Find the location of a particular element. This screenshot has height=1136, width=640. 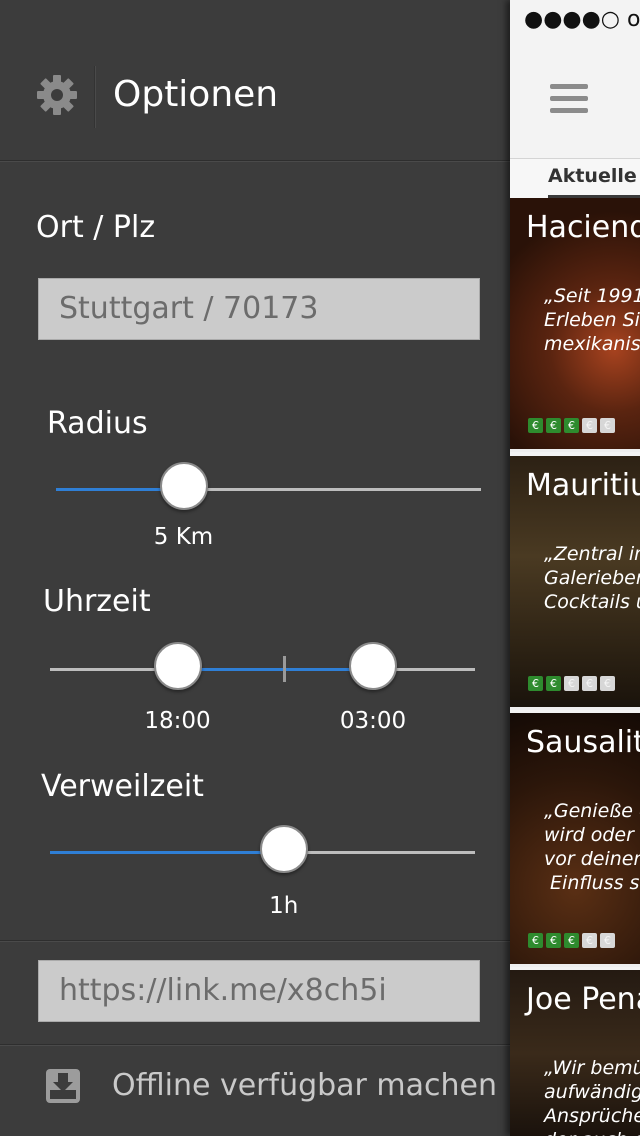

time-range-slider is located at coordinates (262, 670).